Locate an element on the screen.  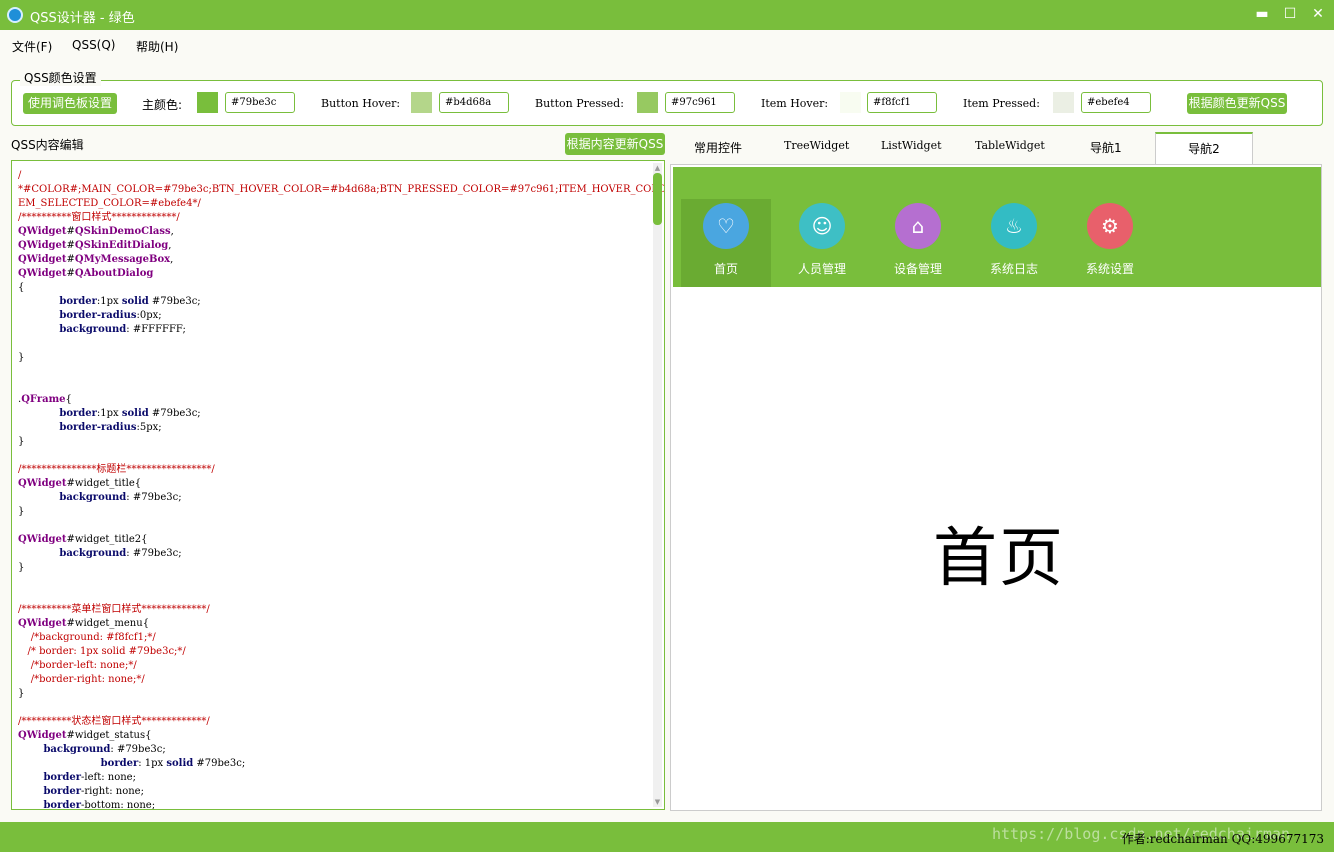
item-hover-input: #f8fcf1 is located at coordinates (902, 102).